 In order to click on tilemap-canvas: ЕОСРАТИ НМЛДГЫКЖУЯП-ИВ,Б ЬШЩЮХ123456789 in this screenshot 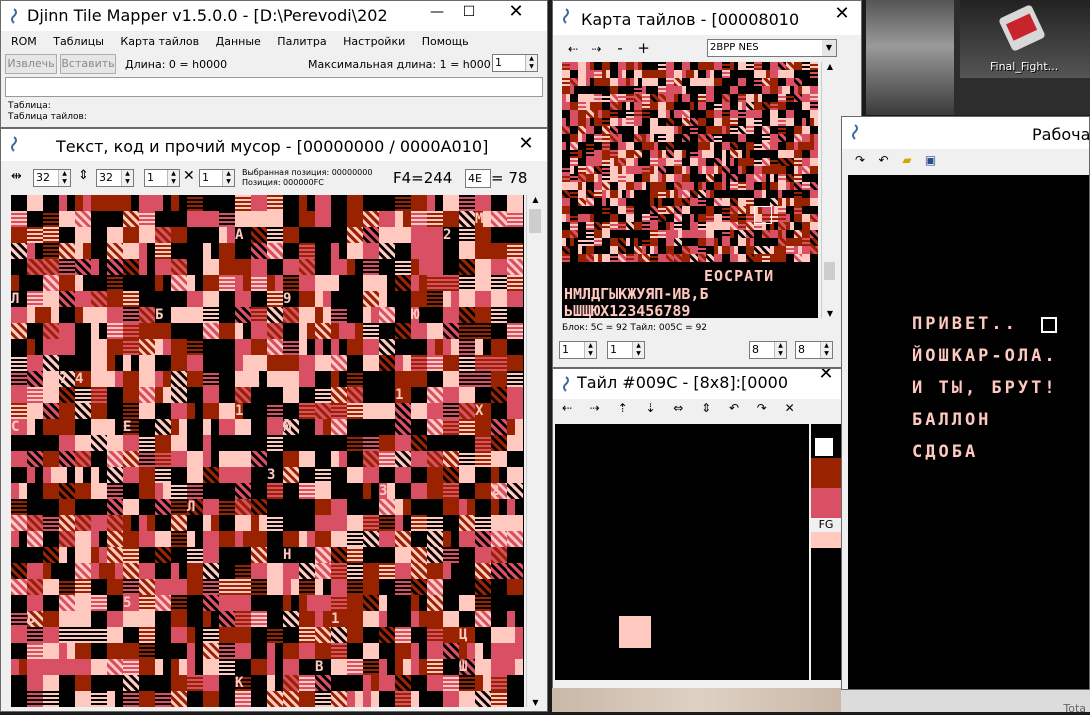, I will do `click(690, 190)`.